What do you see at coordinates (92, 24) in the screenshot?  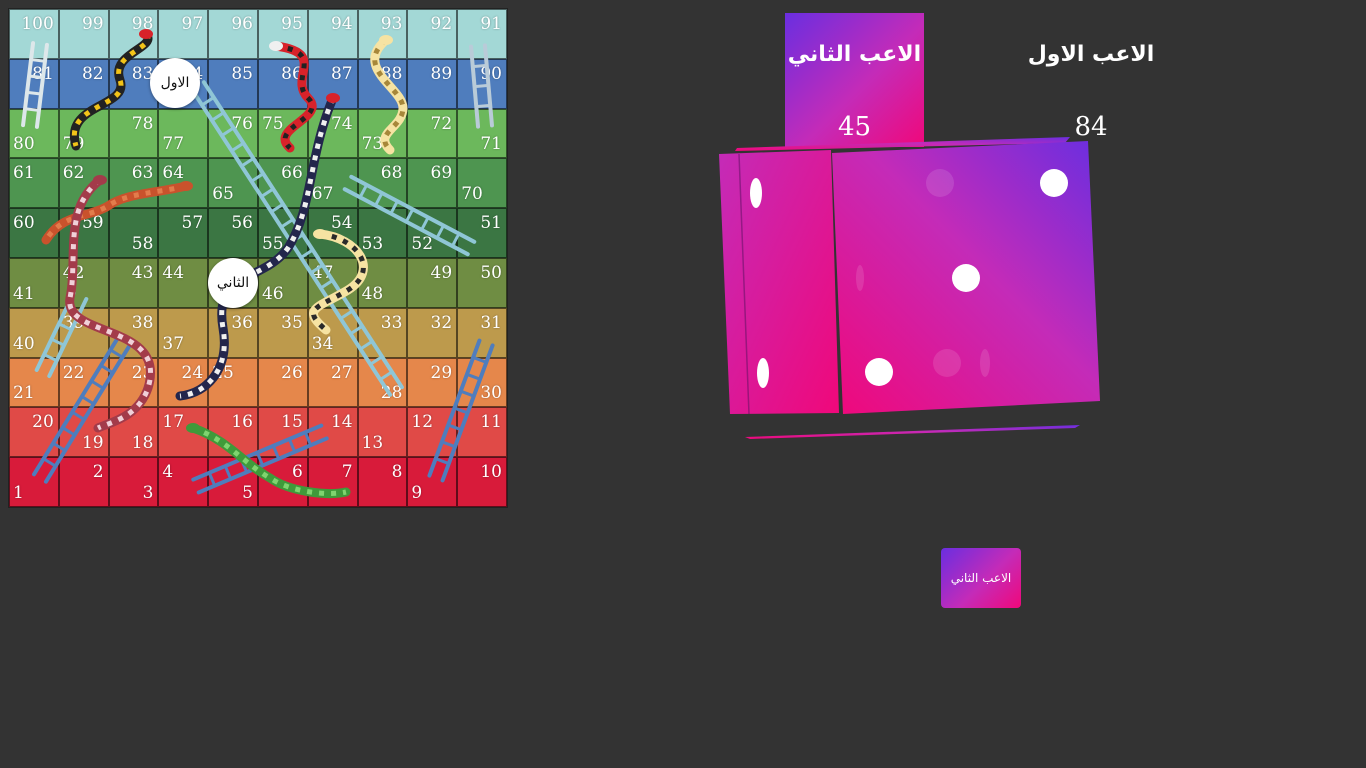 I see `square-number: 99` at bounding box center [92, 24].